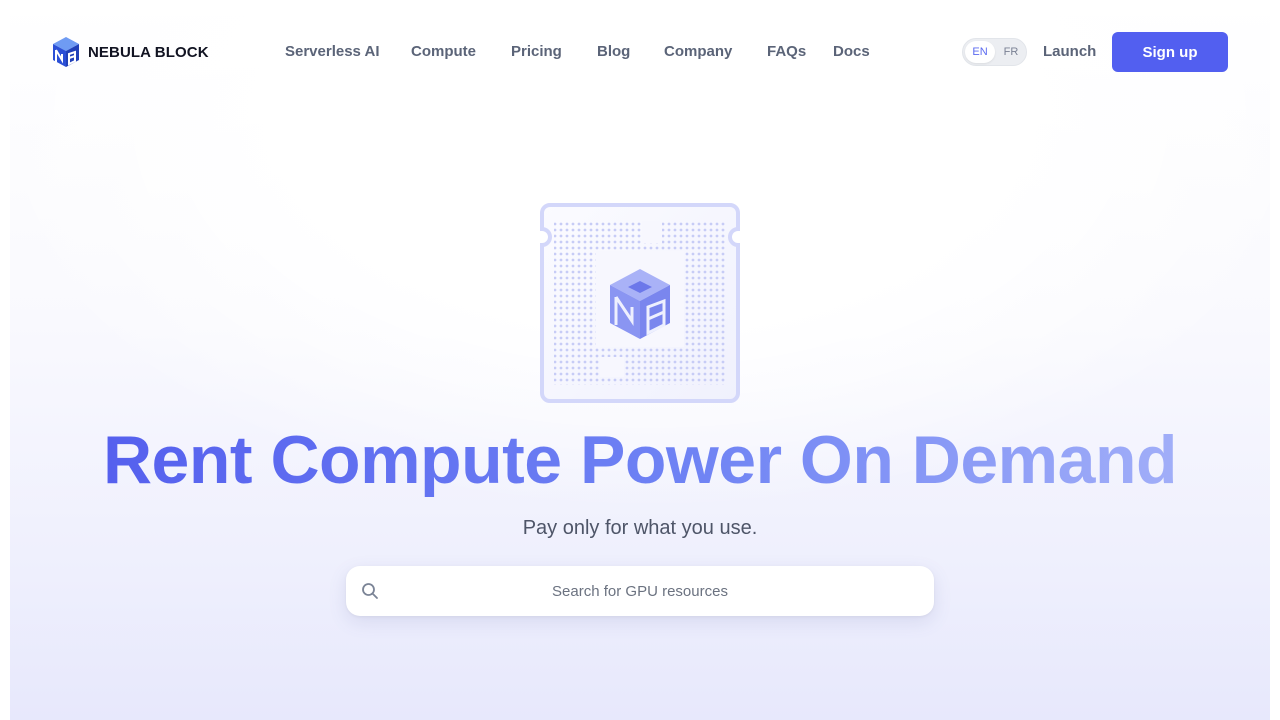  What do you see at coordinates (613, 52) in the screenshot?
I see `nav-blog: Blog` at bounding box center [613, 52].